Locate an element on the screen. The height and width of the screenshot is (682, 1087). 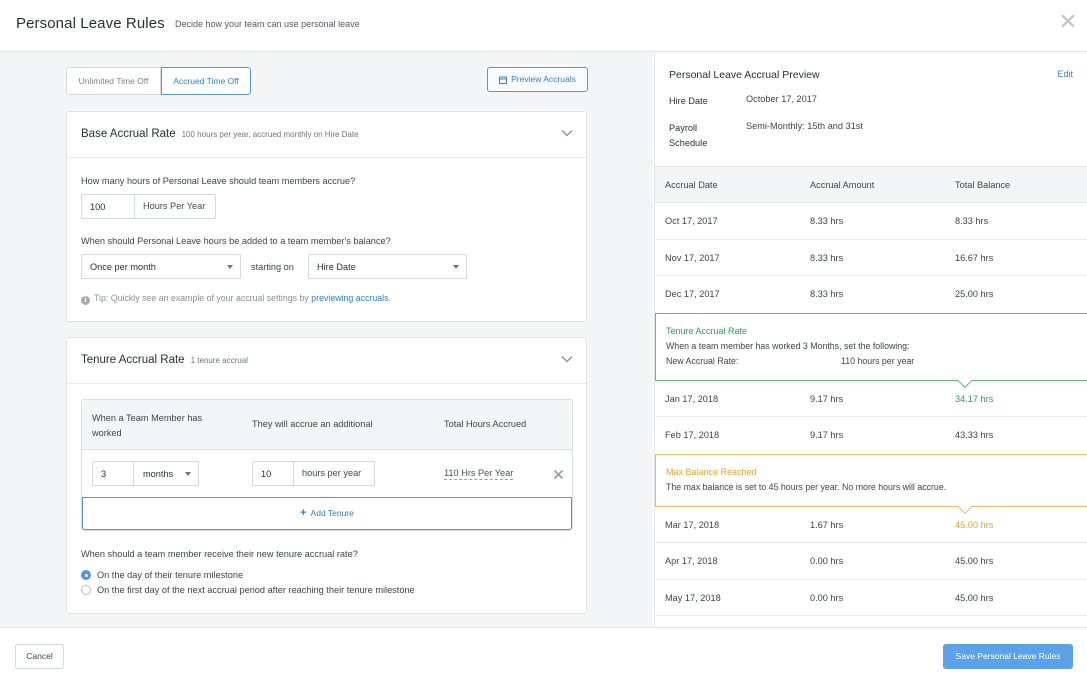
remove-tenure-icon is located at coordinates (558, 474).